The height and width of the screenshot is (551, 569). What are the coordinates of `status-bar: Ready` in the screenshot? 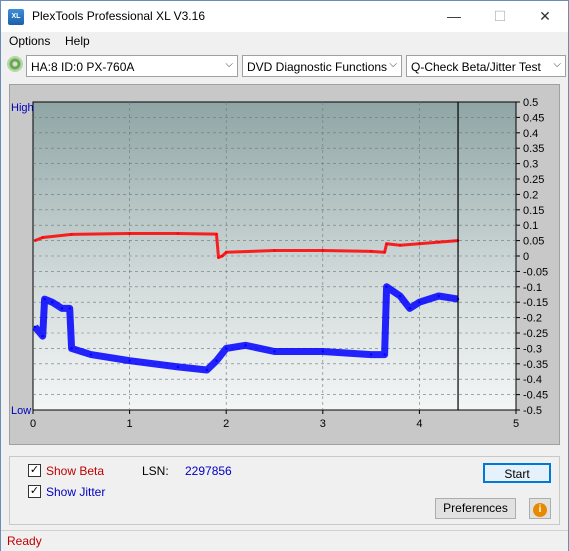 It's located at (284, 540).